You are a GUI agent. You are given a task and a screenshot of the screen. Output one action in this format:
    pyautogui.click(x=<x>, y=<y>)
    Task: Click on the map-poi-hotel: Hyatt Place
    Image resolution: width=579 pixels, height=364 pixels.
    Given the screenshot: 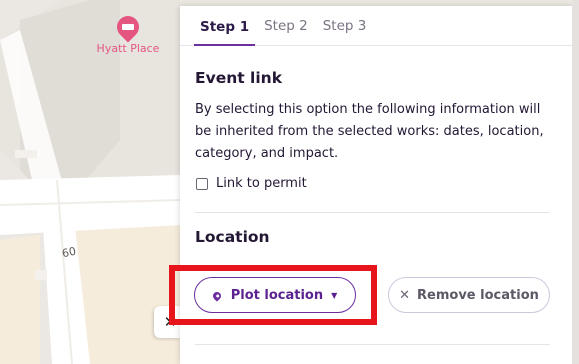 What is the action you would take?
    pyautogui.click(x=128, y=33)
    